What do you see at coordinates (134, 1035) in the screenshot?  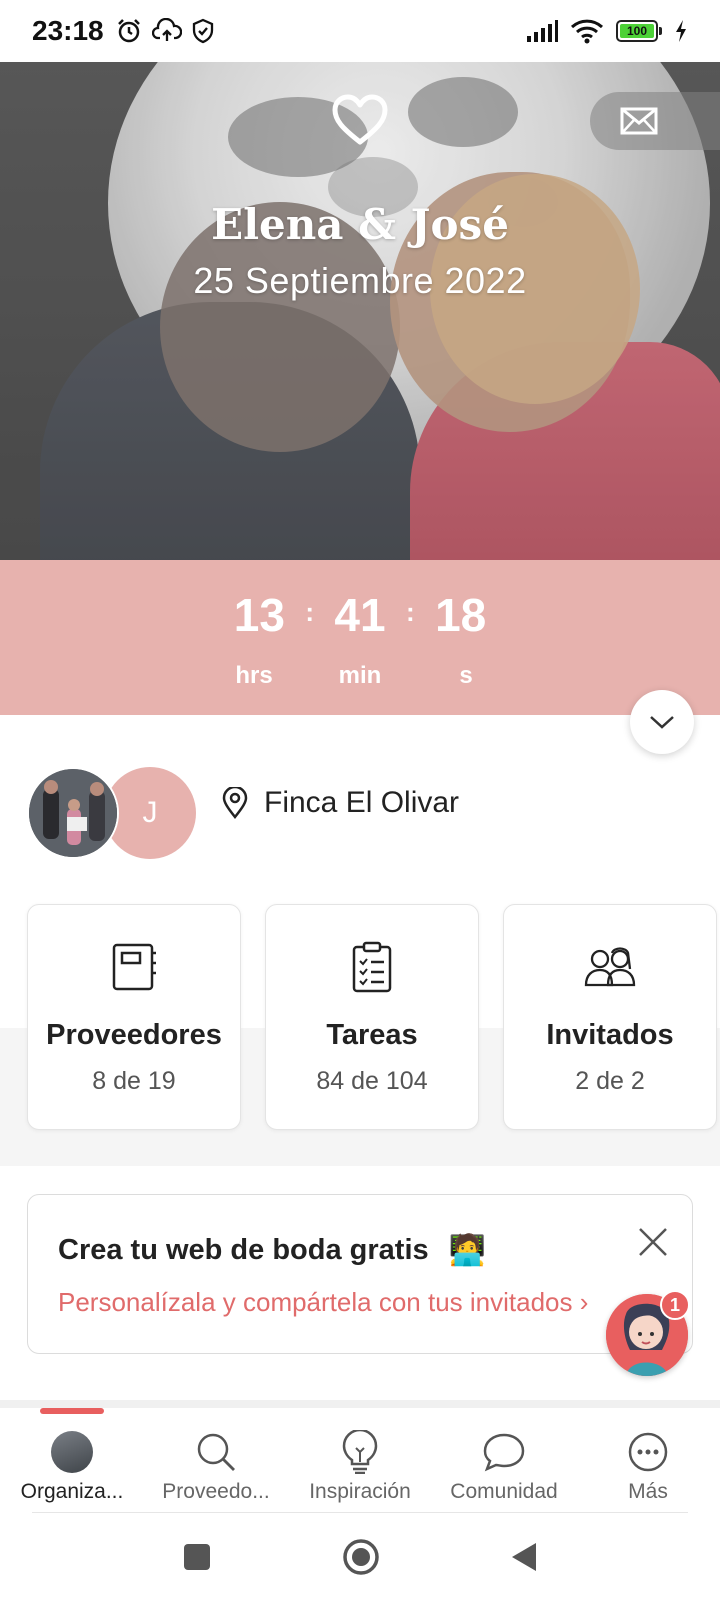 I see `card-title: Proveedores` at bounding box center [134, 1035].